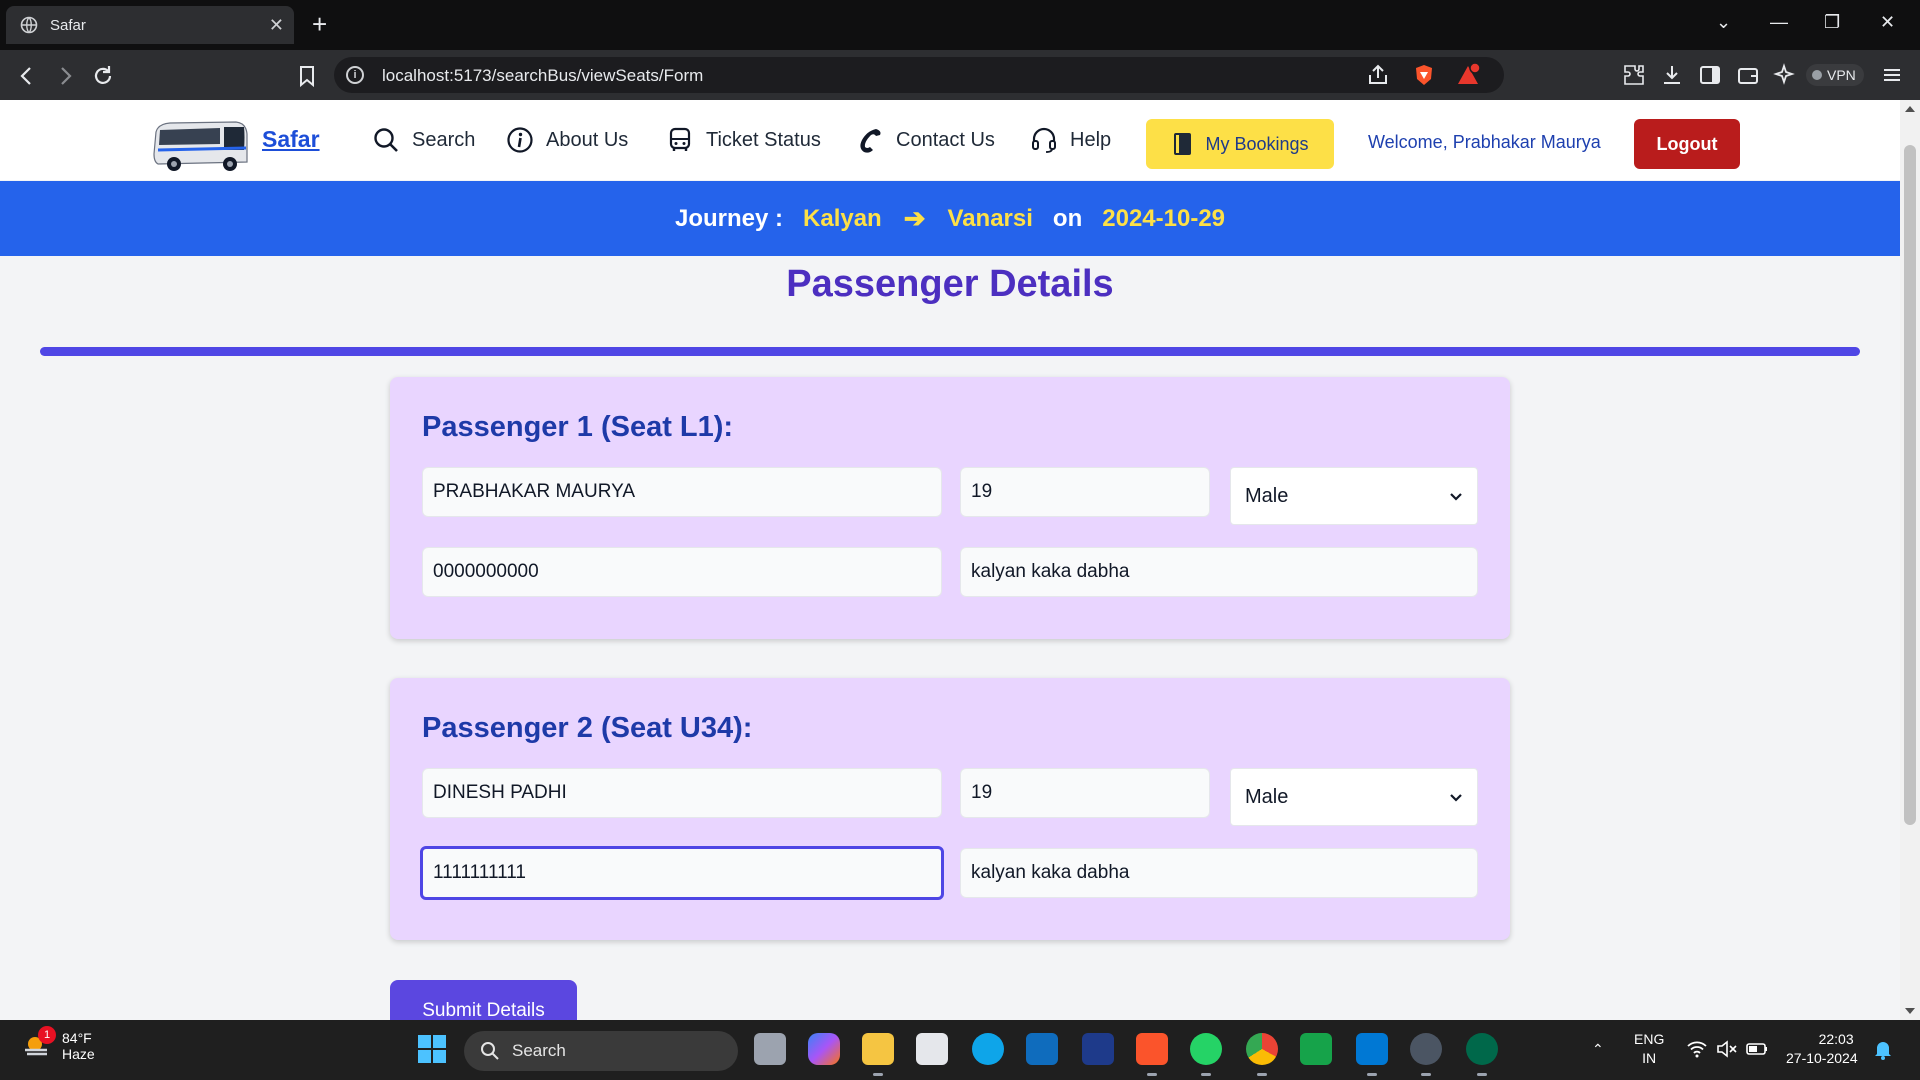 The height and width of the screenshot is (1080, 1920). I want to click on passenger-2-address-input: kalyan kaka dabha, so click(1219, 873).